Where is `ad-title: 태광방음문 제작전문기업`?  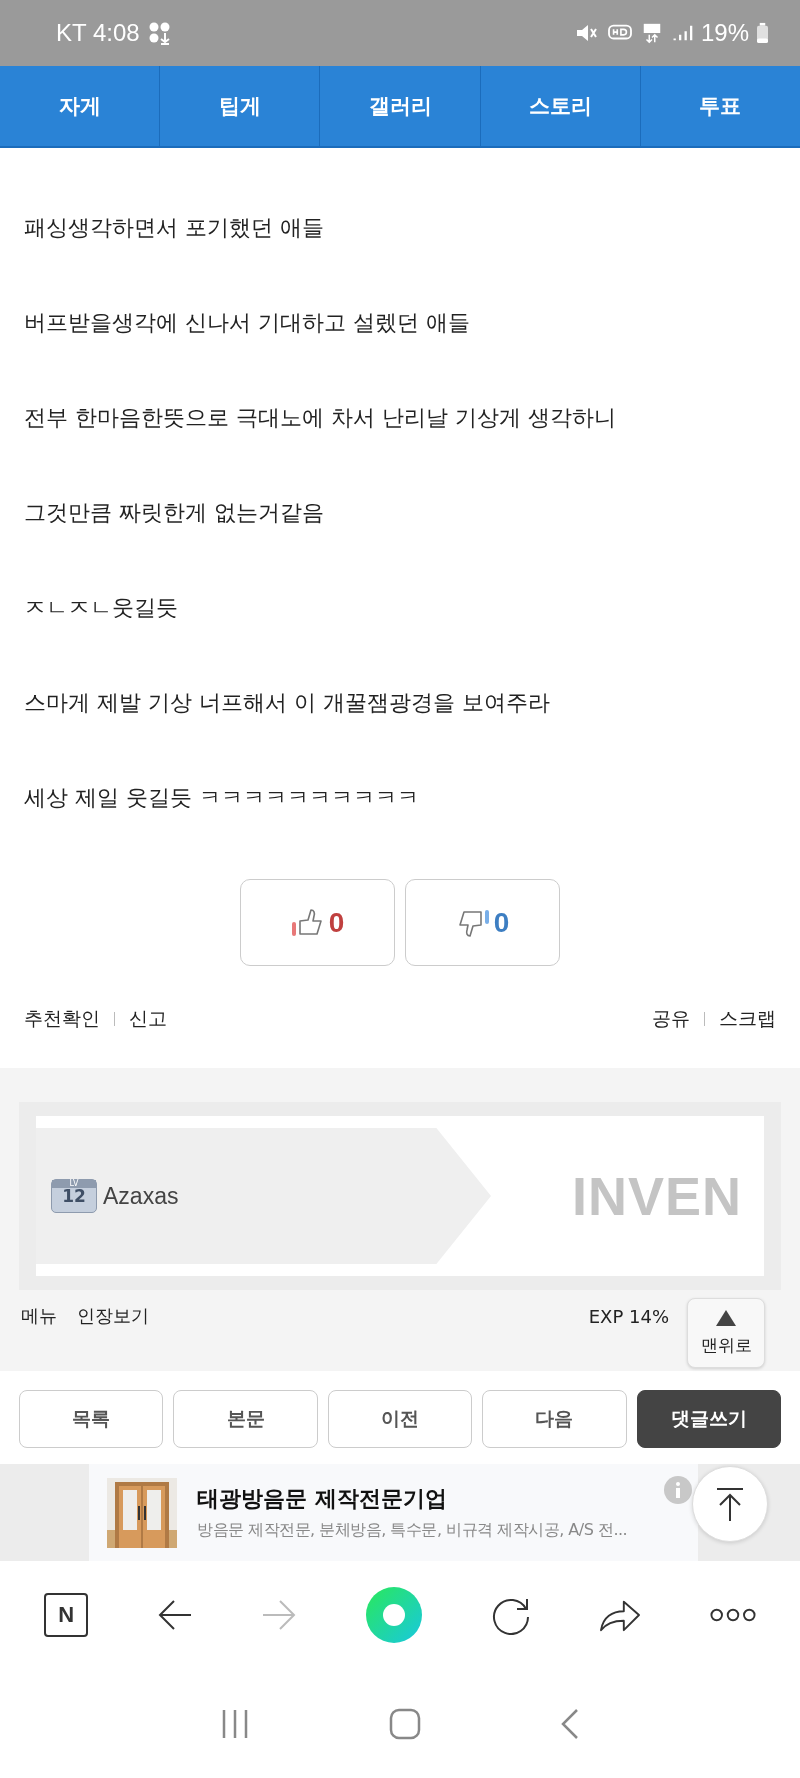 ad-title: 태광방음문 제작전문기업 is located at coordinates (322, 1499).